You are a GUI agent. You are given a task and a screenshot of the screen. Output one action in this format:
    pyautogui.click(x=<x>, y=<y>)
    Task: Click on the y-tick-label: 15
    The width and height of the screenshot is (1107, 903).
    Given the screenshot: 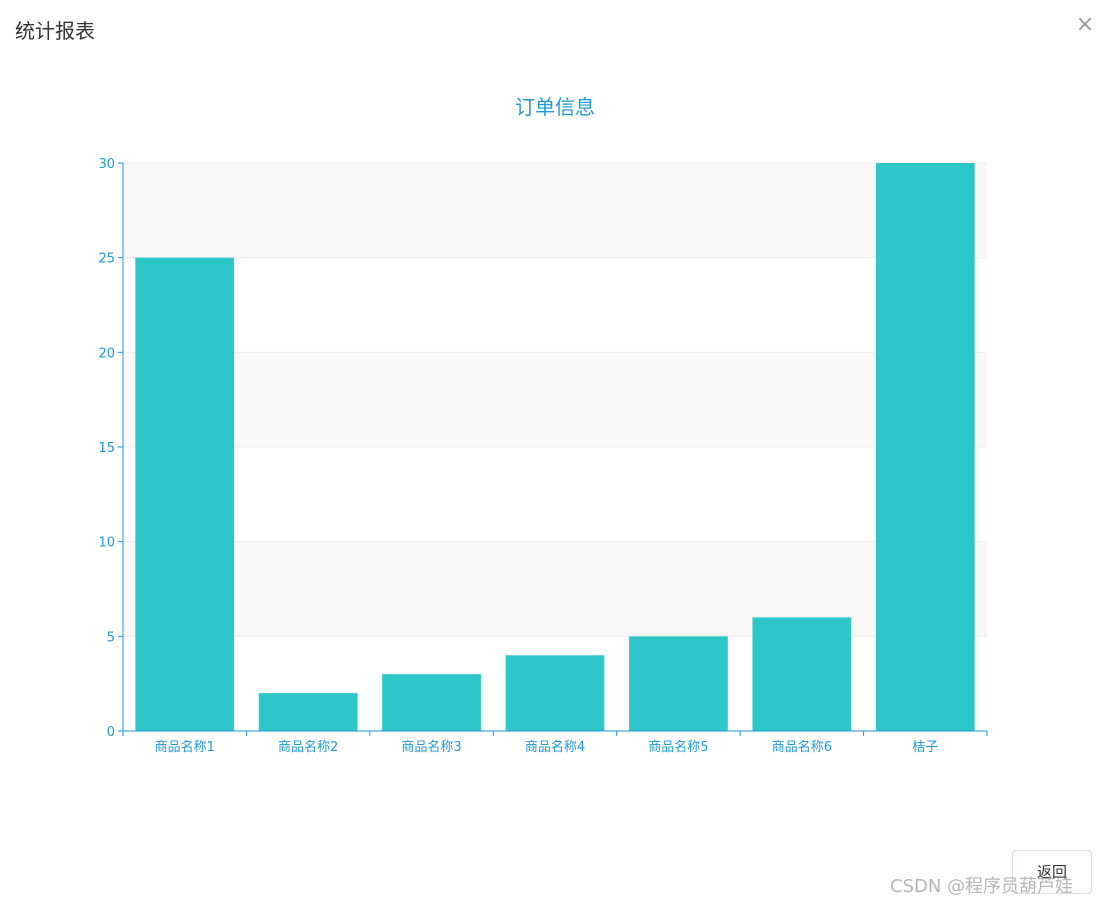 What is the action you would take?
    pyautogui.click(x=106, y=448)
    